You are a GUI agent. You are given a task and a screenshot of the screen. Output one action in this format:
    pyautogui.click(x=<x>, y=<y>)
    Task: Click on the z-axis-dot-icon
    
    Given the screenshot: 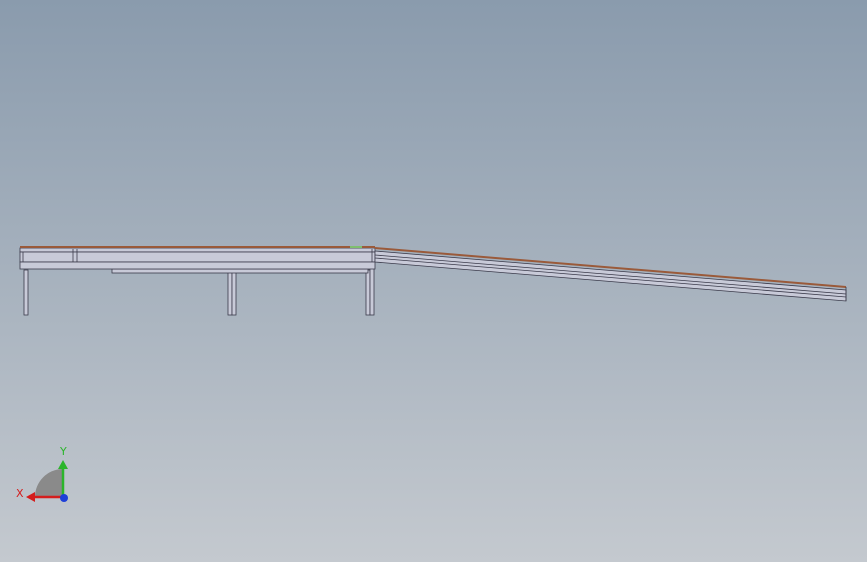 What is the action you would take?
    pyautogui.click(x=64, y=498)
    